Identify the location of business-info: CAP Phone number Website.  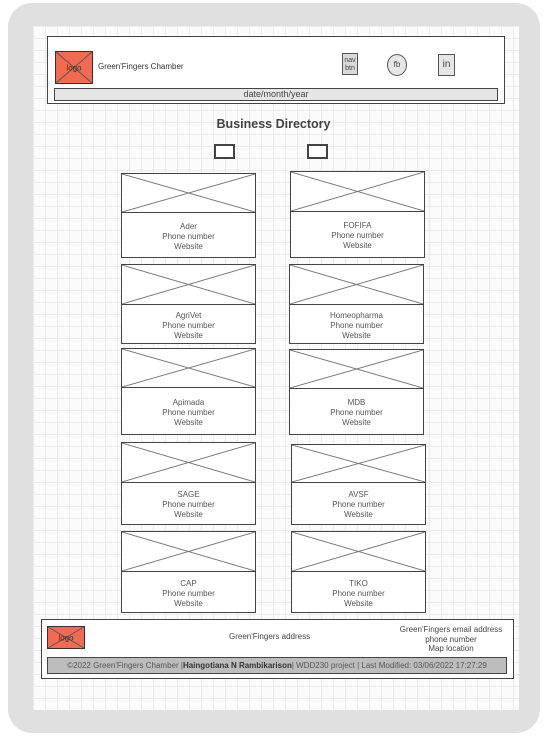
(188, 592).